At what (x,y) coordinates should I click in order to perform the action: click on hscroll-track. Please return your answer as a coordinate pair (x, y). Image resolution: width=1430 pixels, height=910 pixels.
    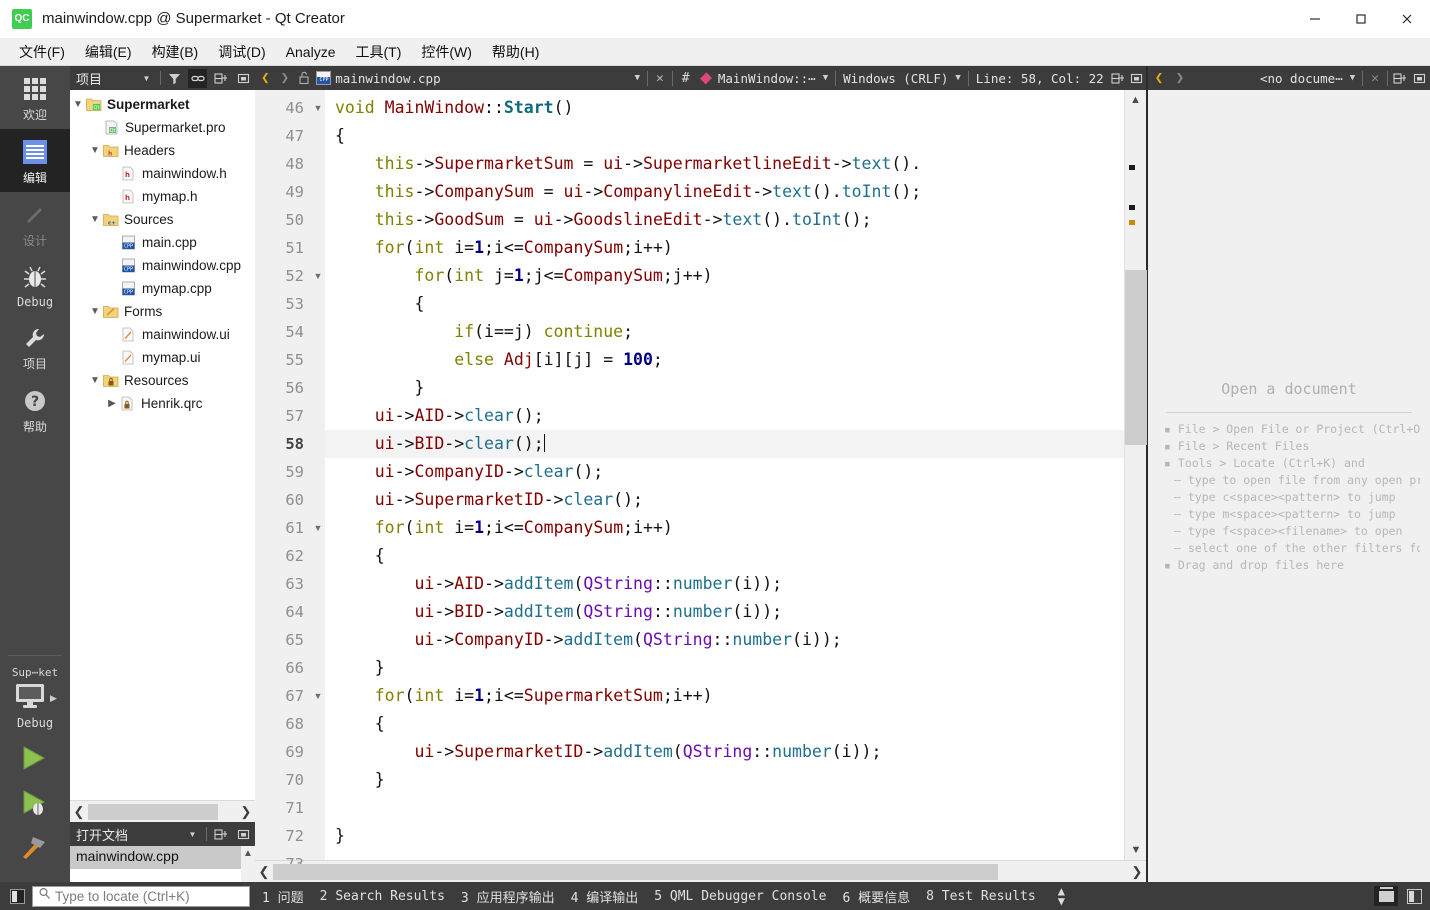
    Looking at the image, I should click on (162, 811).